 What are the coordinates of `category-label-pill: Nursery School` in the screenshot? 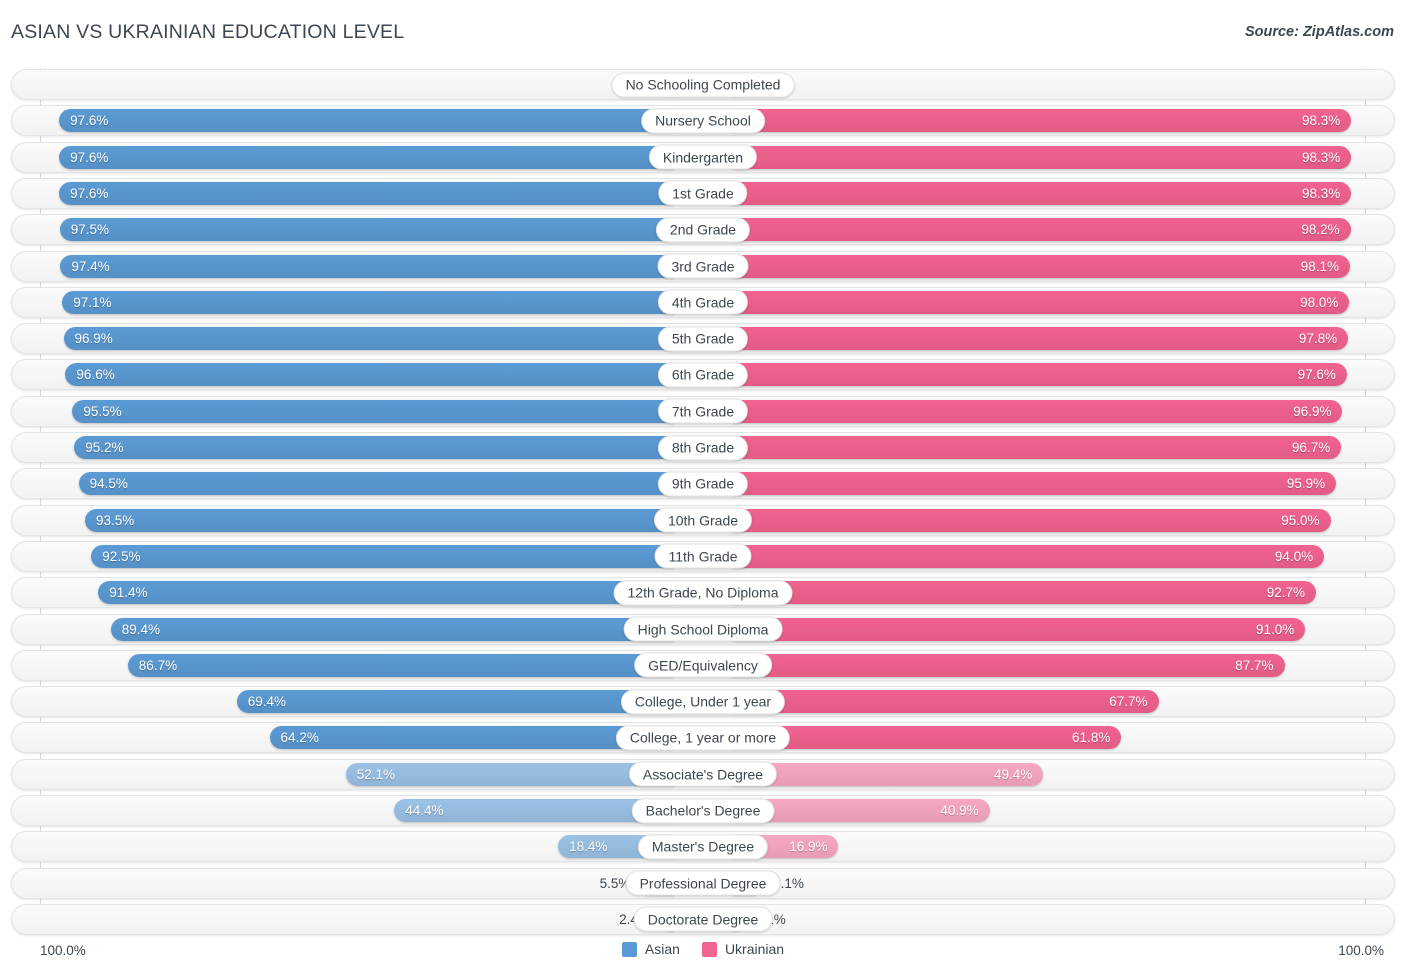 It's located at (703, 121).